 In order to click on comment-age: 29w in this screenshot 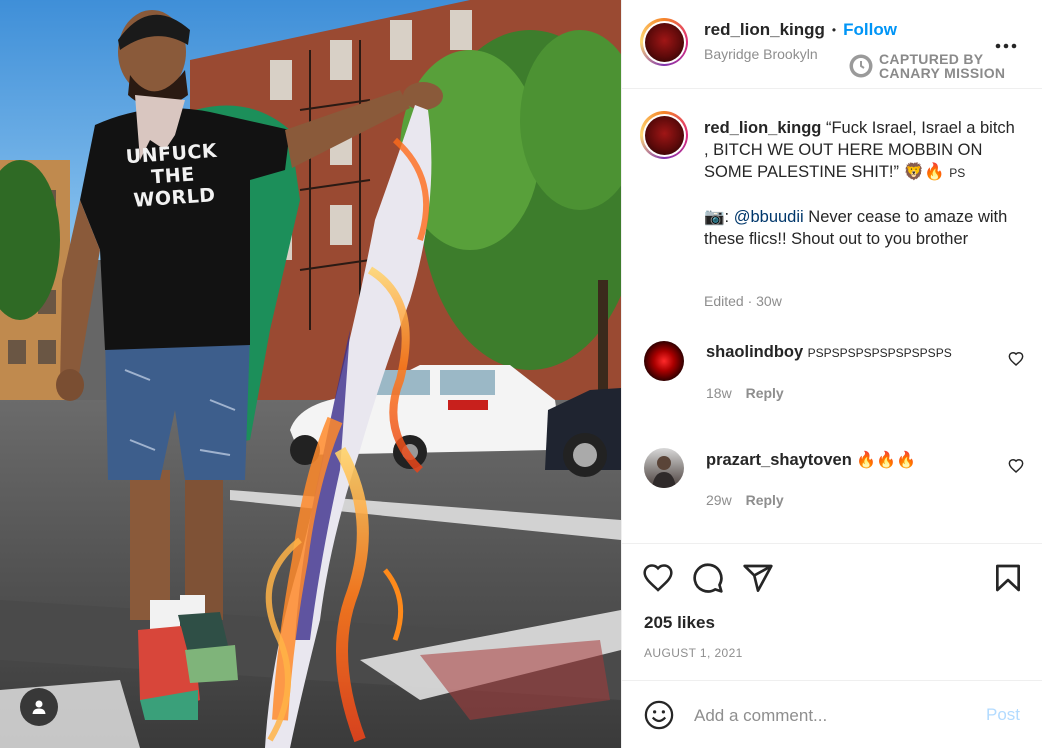, I will do `click(719, 500)`.